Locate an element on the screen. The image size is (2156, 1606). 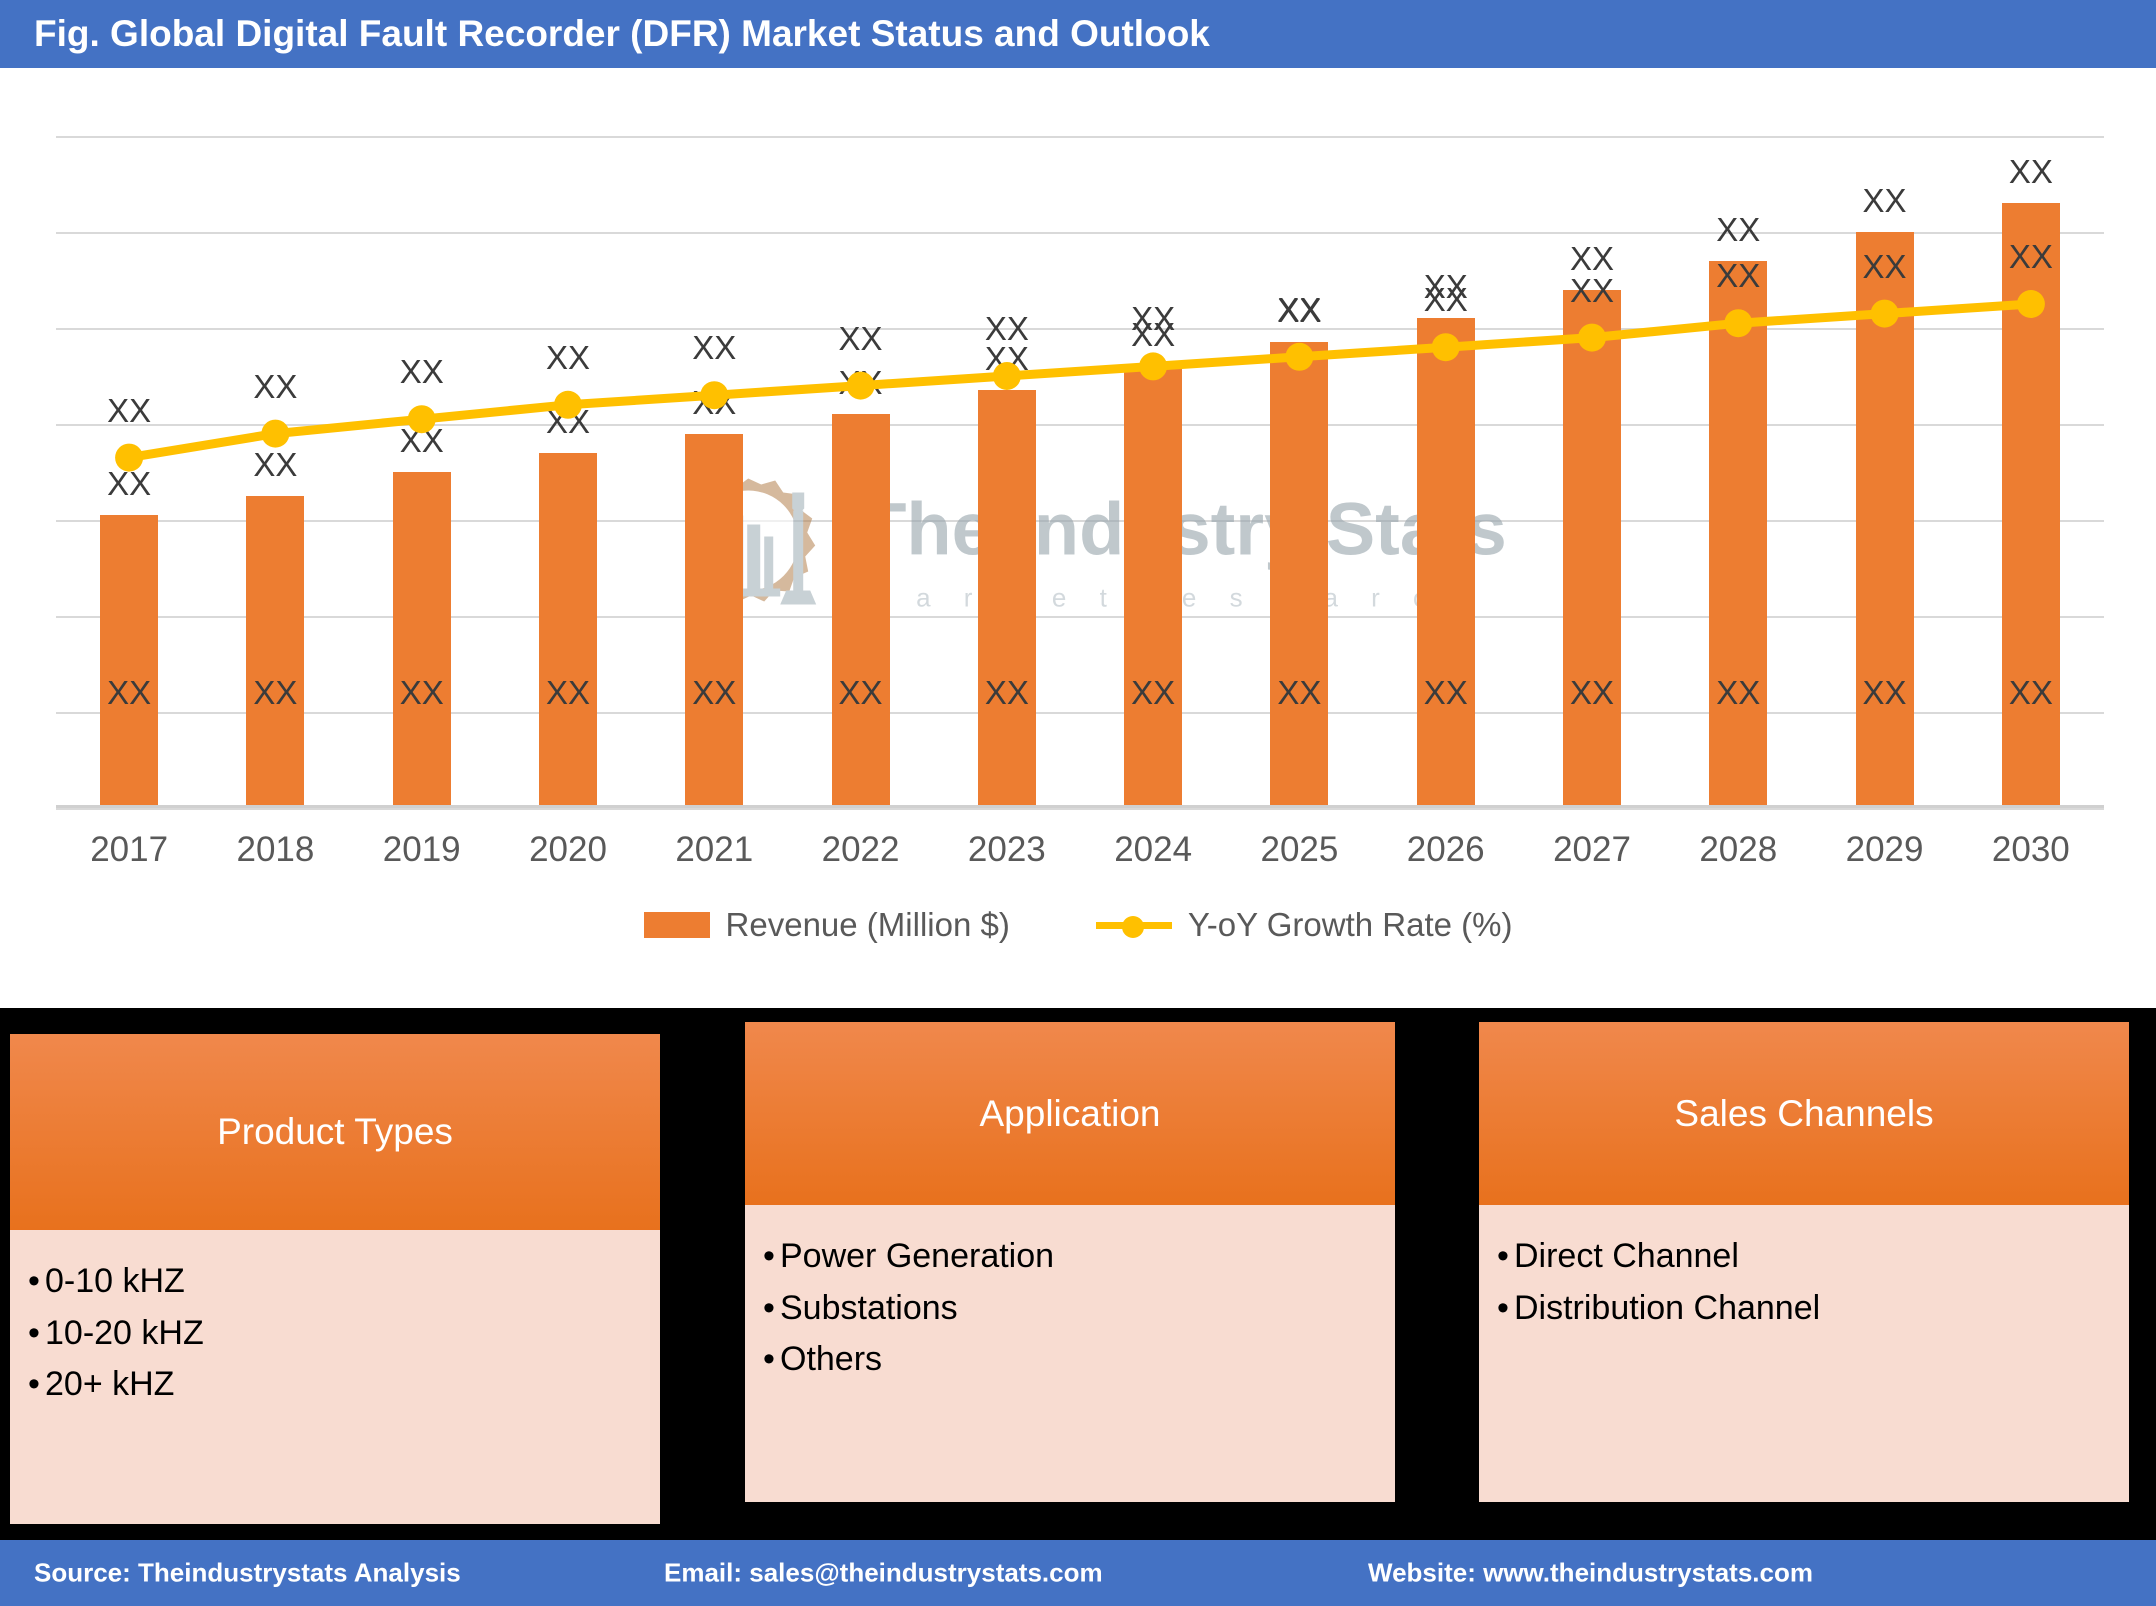
list-item: • Distribution Channel is located at coordinates (1813, 1309).